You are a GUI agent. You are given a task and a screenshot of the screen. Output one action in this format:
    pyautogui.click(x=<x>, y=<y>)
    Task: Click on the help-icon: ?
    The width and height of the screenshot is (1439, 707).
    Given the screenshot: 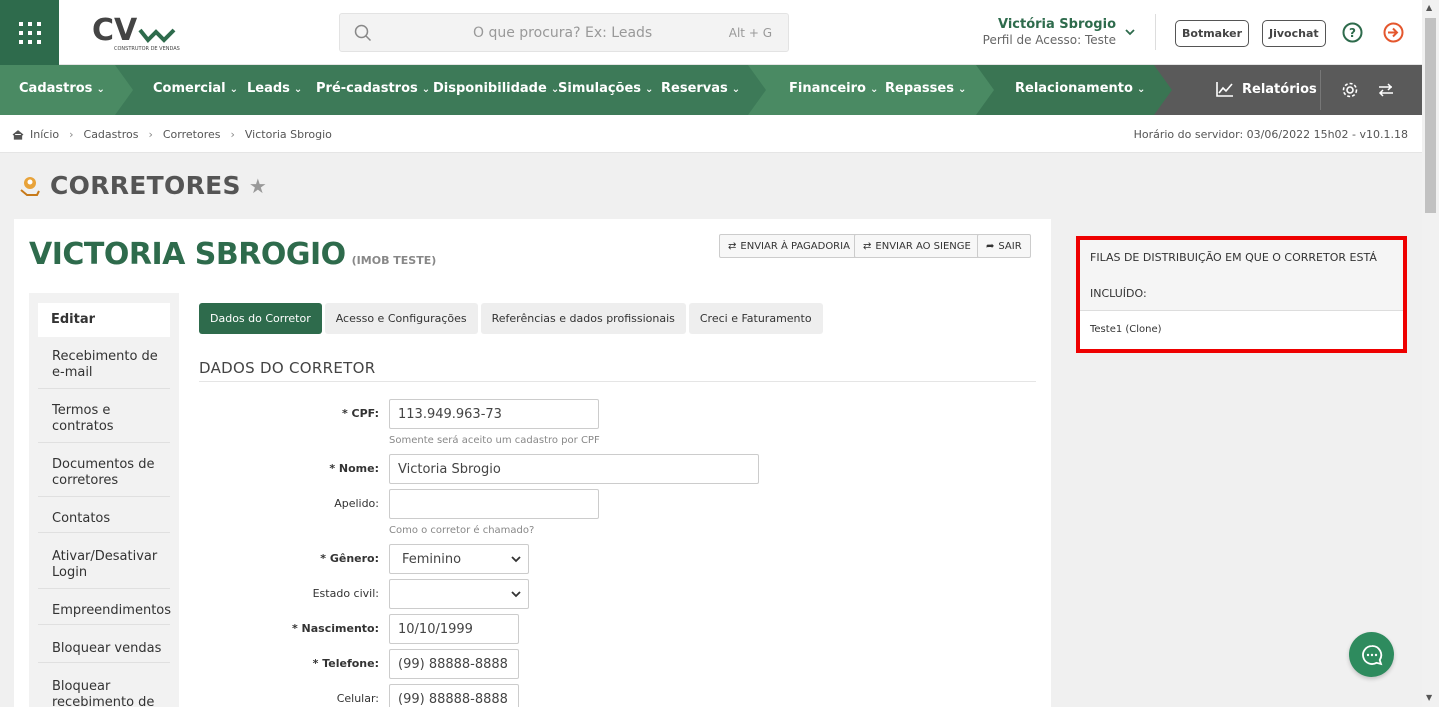 What is the action you would take?
    pyautogui.click(x=1352, y=32)
    